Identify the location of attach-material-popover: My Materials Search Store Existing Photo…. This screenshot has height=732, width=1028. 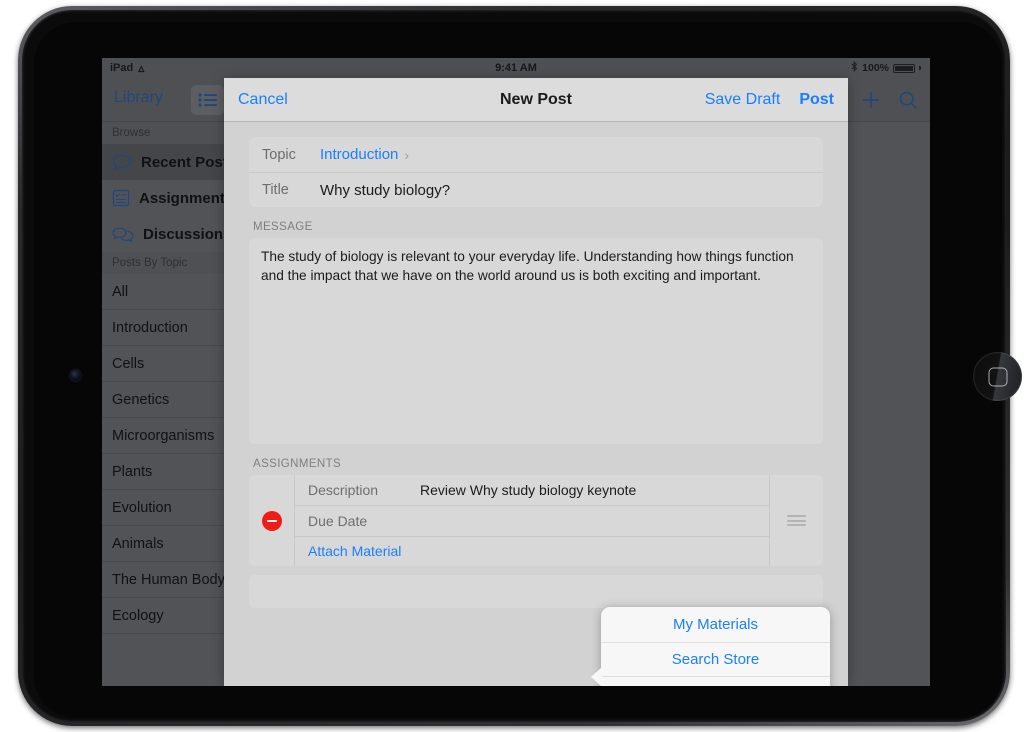
(710, 646).